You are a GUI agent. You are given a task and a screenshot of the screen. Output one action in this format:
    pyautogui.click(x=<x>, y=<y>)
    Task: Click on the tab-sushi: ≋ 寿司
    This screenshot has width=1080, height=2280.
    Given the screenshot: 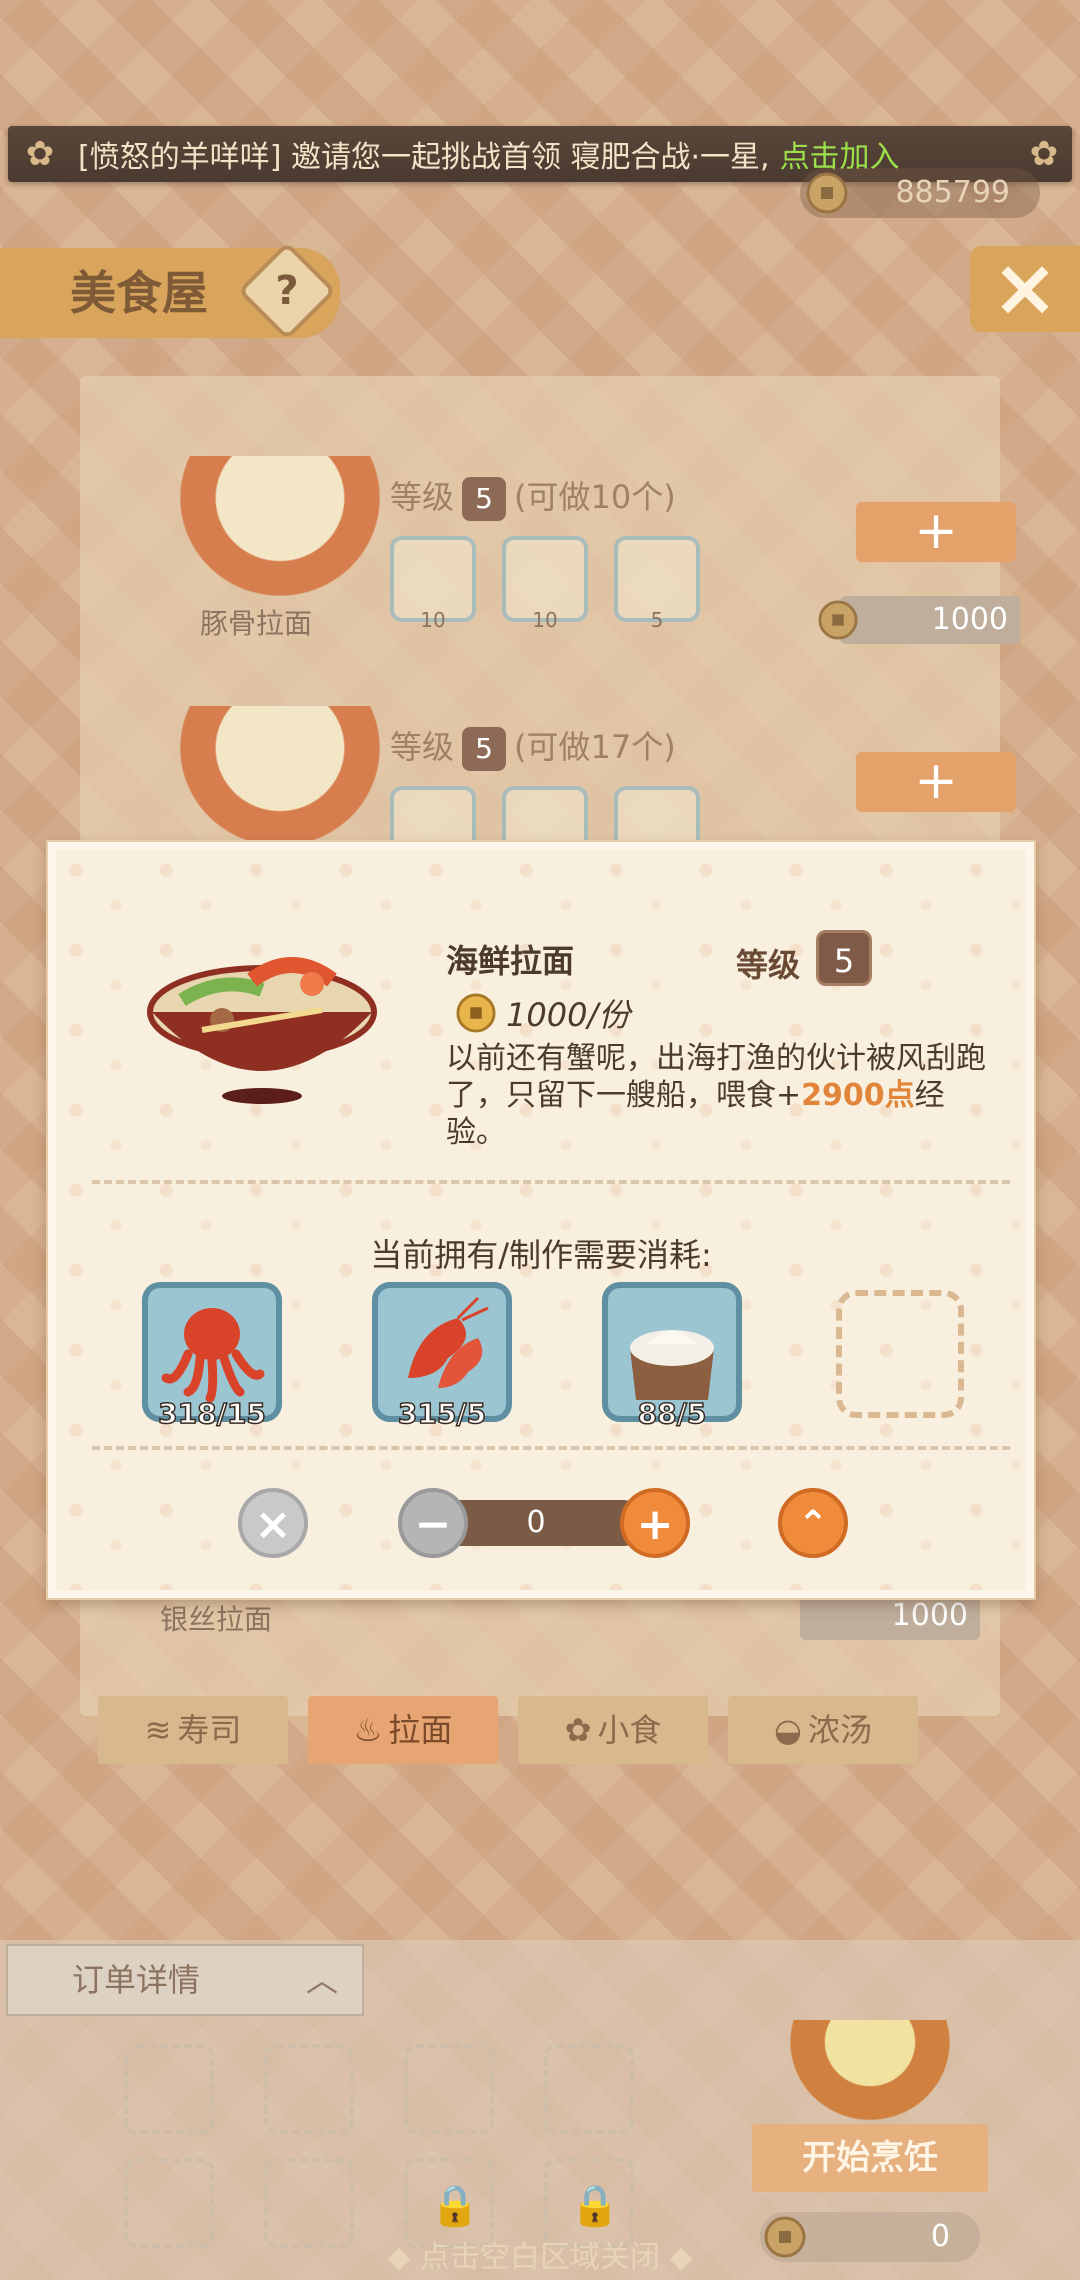 What is the action you would take?
    pyautogui.click(x=193, y=1730)
    